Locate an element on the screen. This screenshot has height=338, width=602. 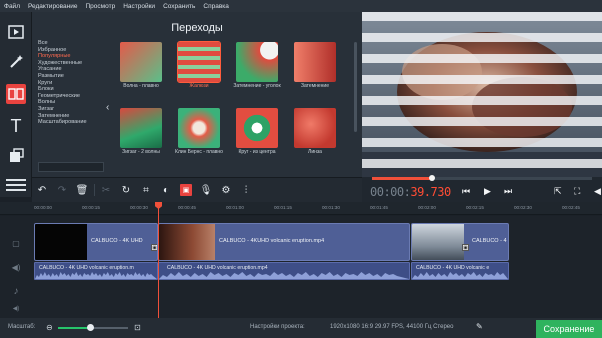
delete-icon: 🗑 is located at coordinates (82, 190).